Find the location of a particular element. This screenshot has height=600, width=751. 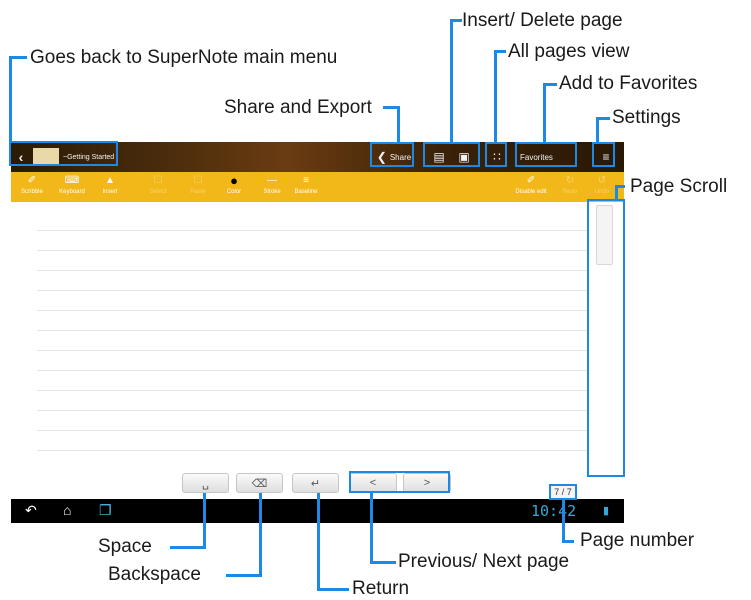

signal-battery-icon: ▮ is located at coordinates (606, 511).